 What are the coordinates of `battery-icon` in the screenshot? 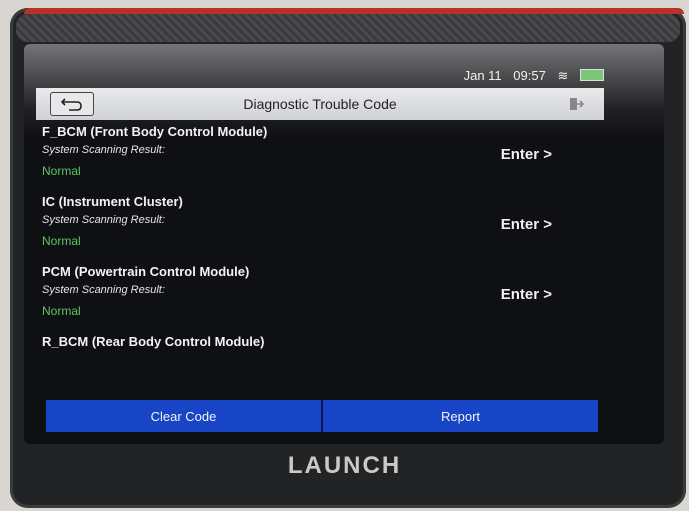 It's located at (592, 75).